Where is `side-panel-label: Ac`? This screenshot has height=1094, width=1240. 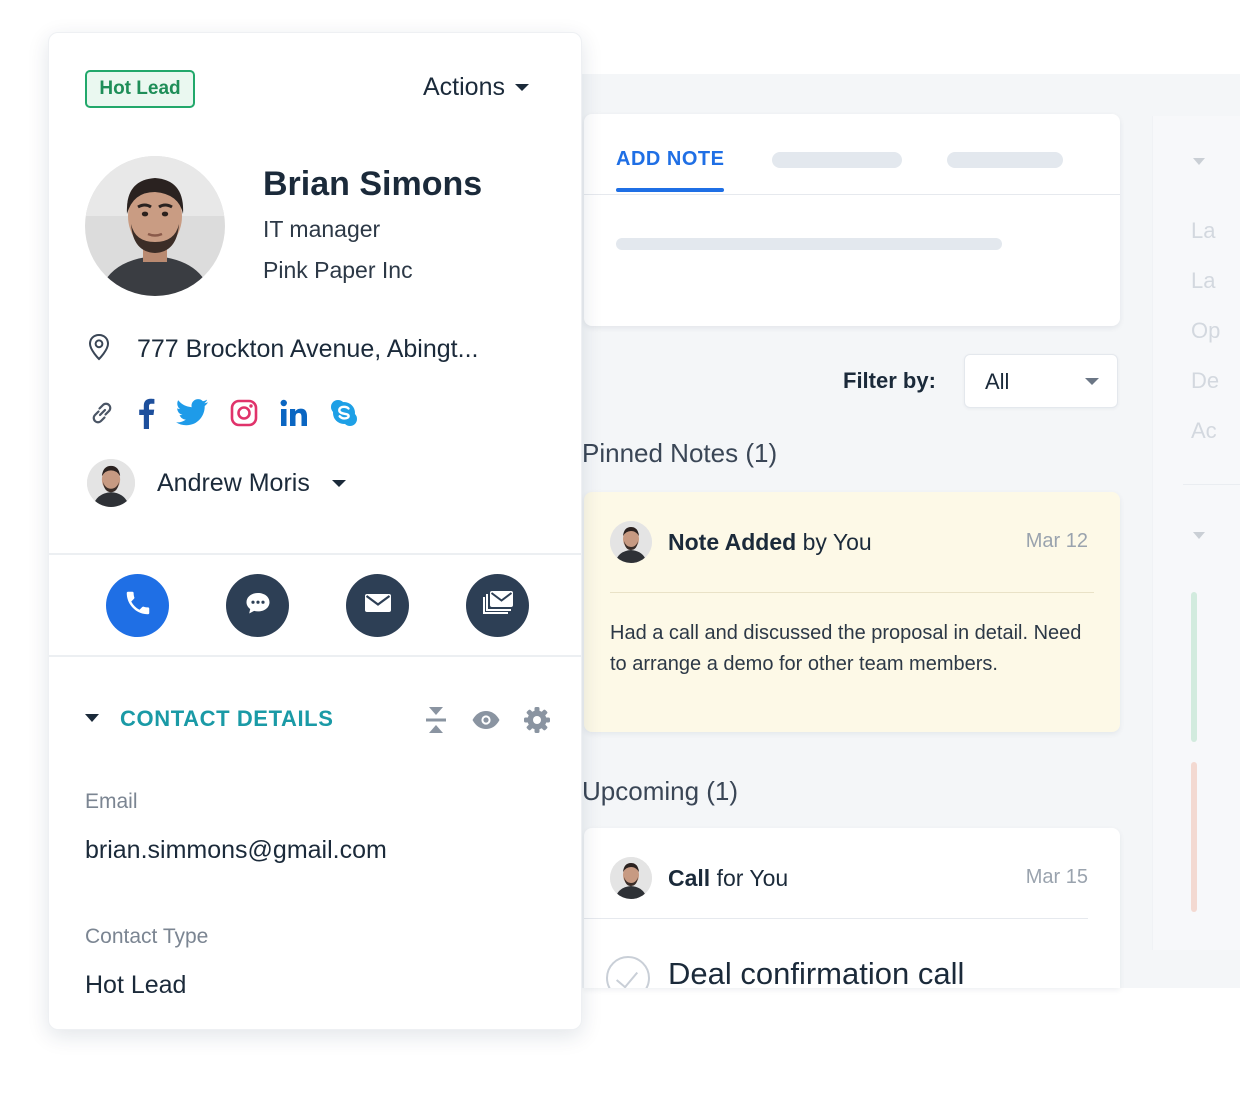
side-panel-label: Ac is located at coordinates (1204, 430).